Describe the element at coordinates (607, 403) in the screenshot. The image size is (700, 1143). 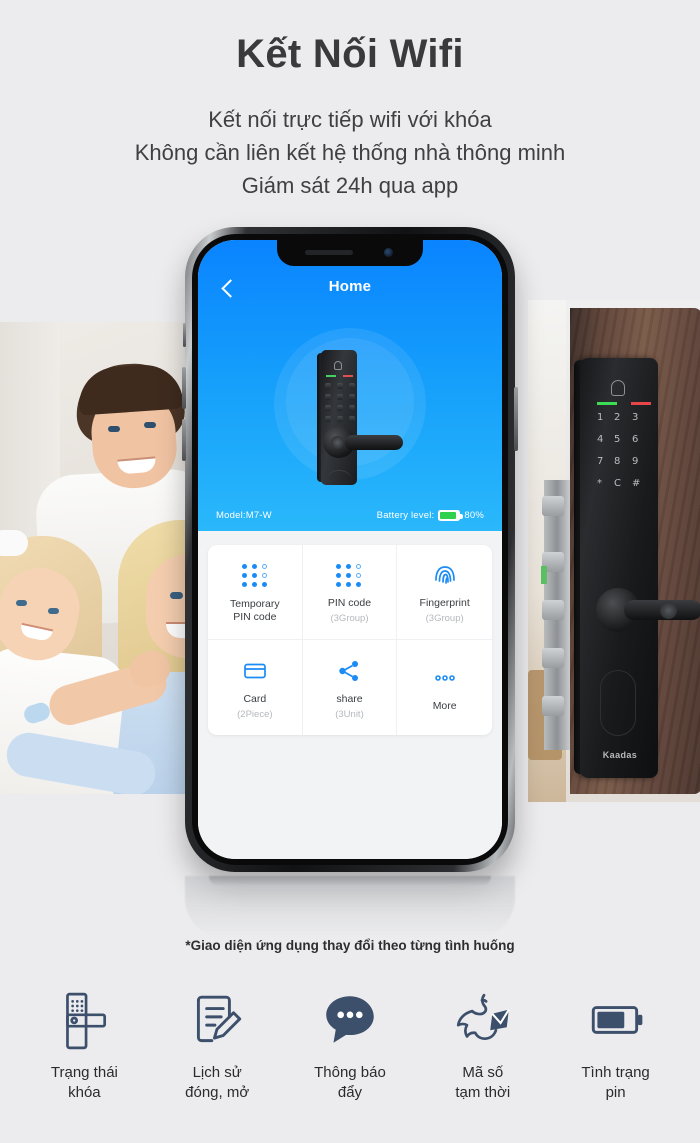
I see `led-green-indicator` at that location.